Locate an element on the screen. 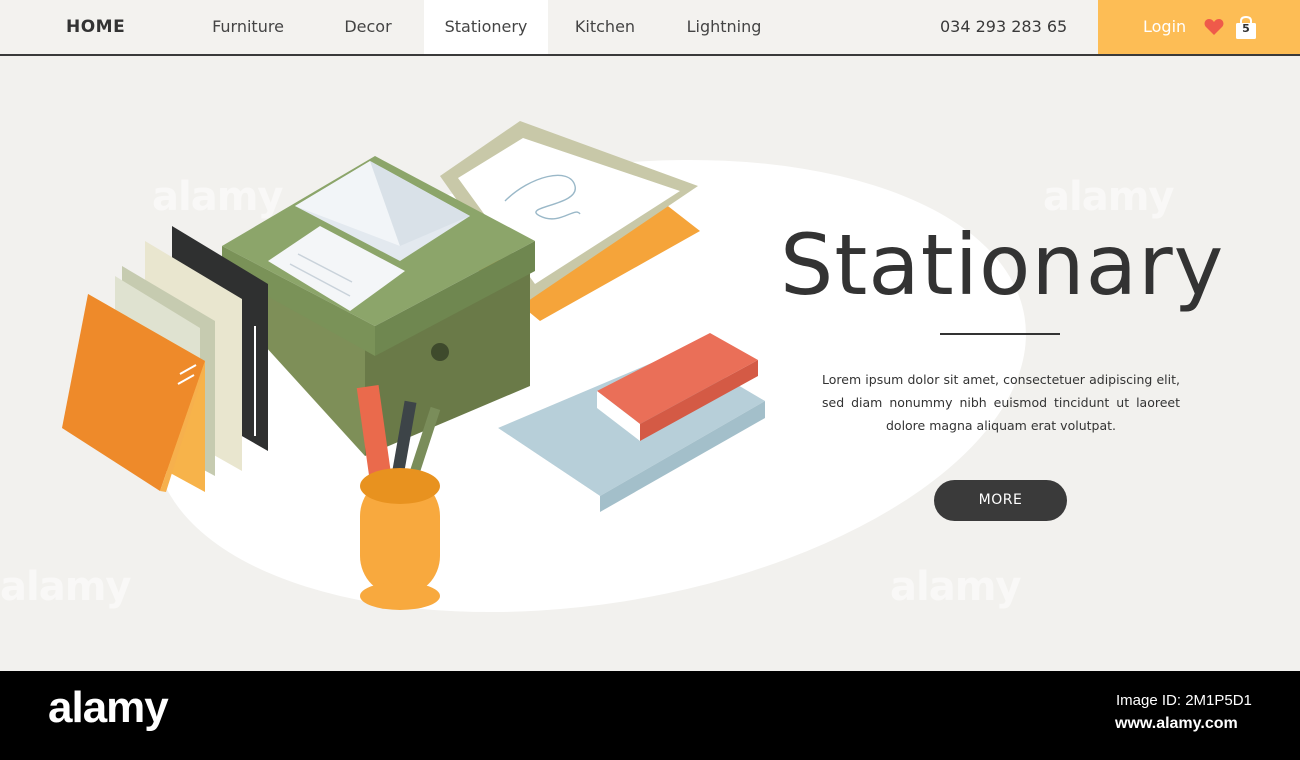  nav-home-link: HOME is located at coordinates (95, 27).